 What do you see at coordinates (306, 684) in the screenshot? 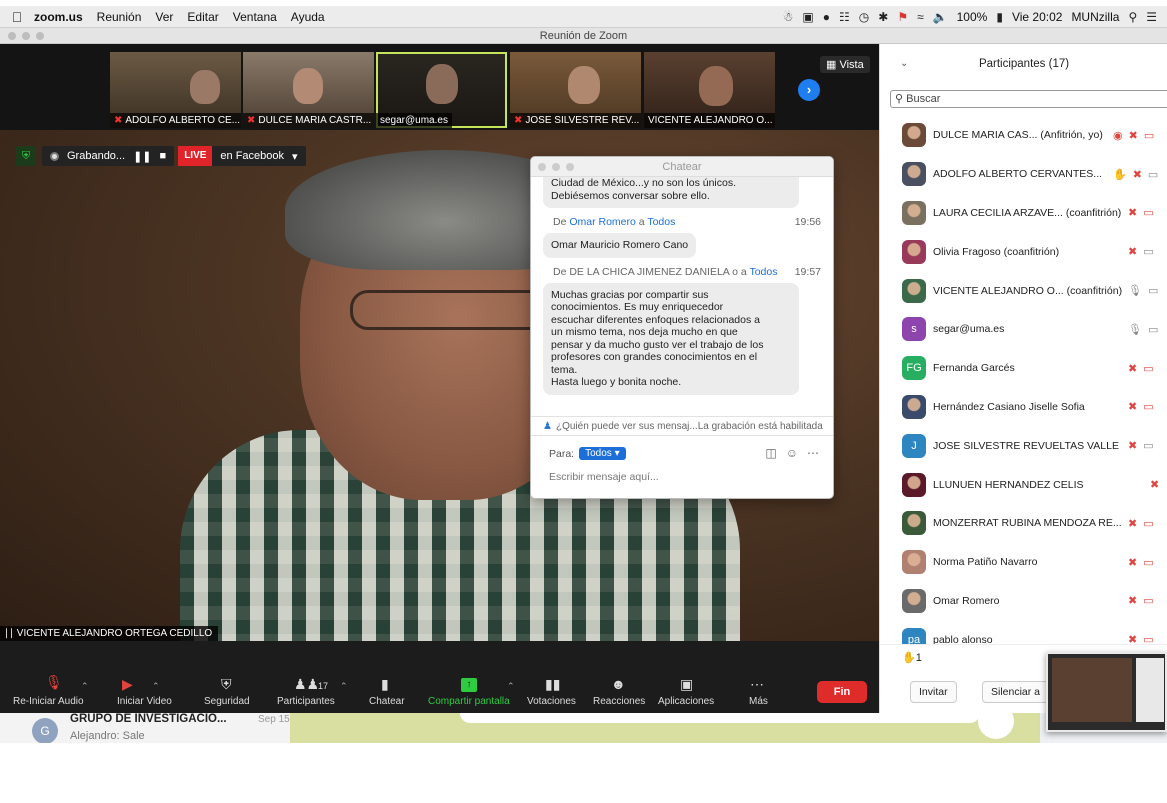
I see `participants-icon: ♟♟` at bounding box center [306, 684].